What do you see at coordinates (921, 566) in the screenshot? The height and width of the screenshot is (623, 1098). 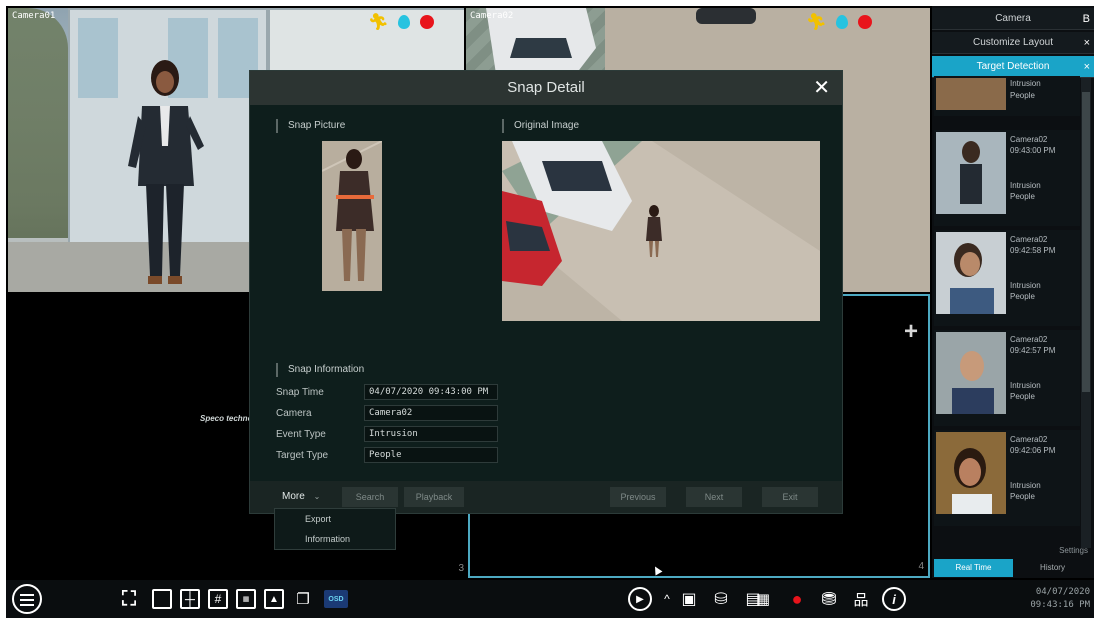 I see `tile-number: 4` at bounding box center [921, 566].